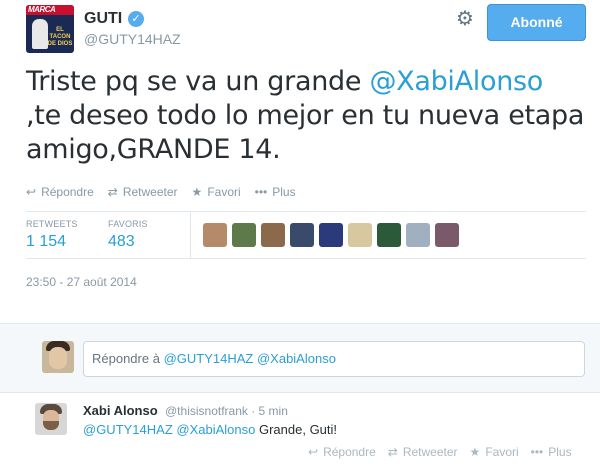 The width and height of the screenshot is (600, 471). I want to click on current-user-avatar, so click(58, 357).